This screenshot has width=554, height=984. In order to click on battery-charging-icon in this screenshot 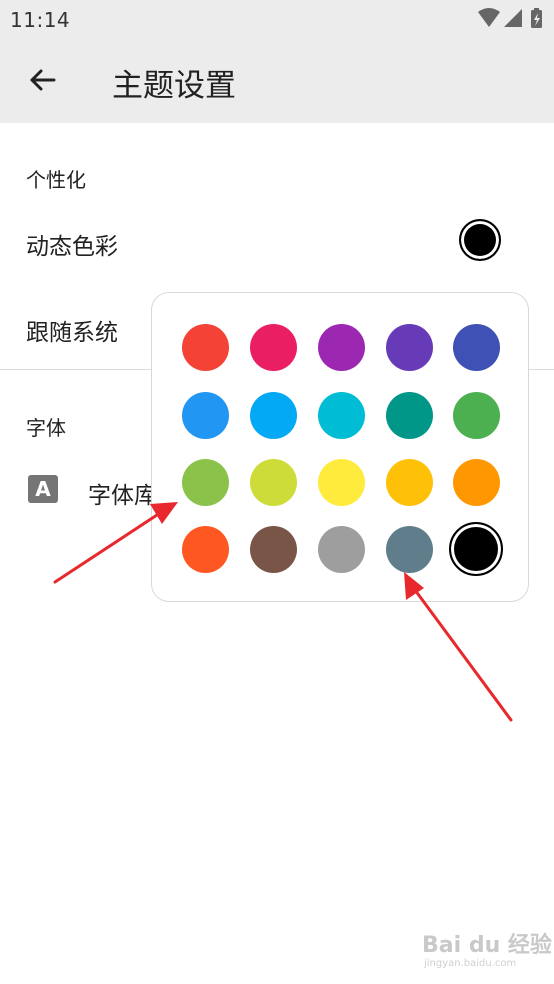, I will do `click(536, 18)`.